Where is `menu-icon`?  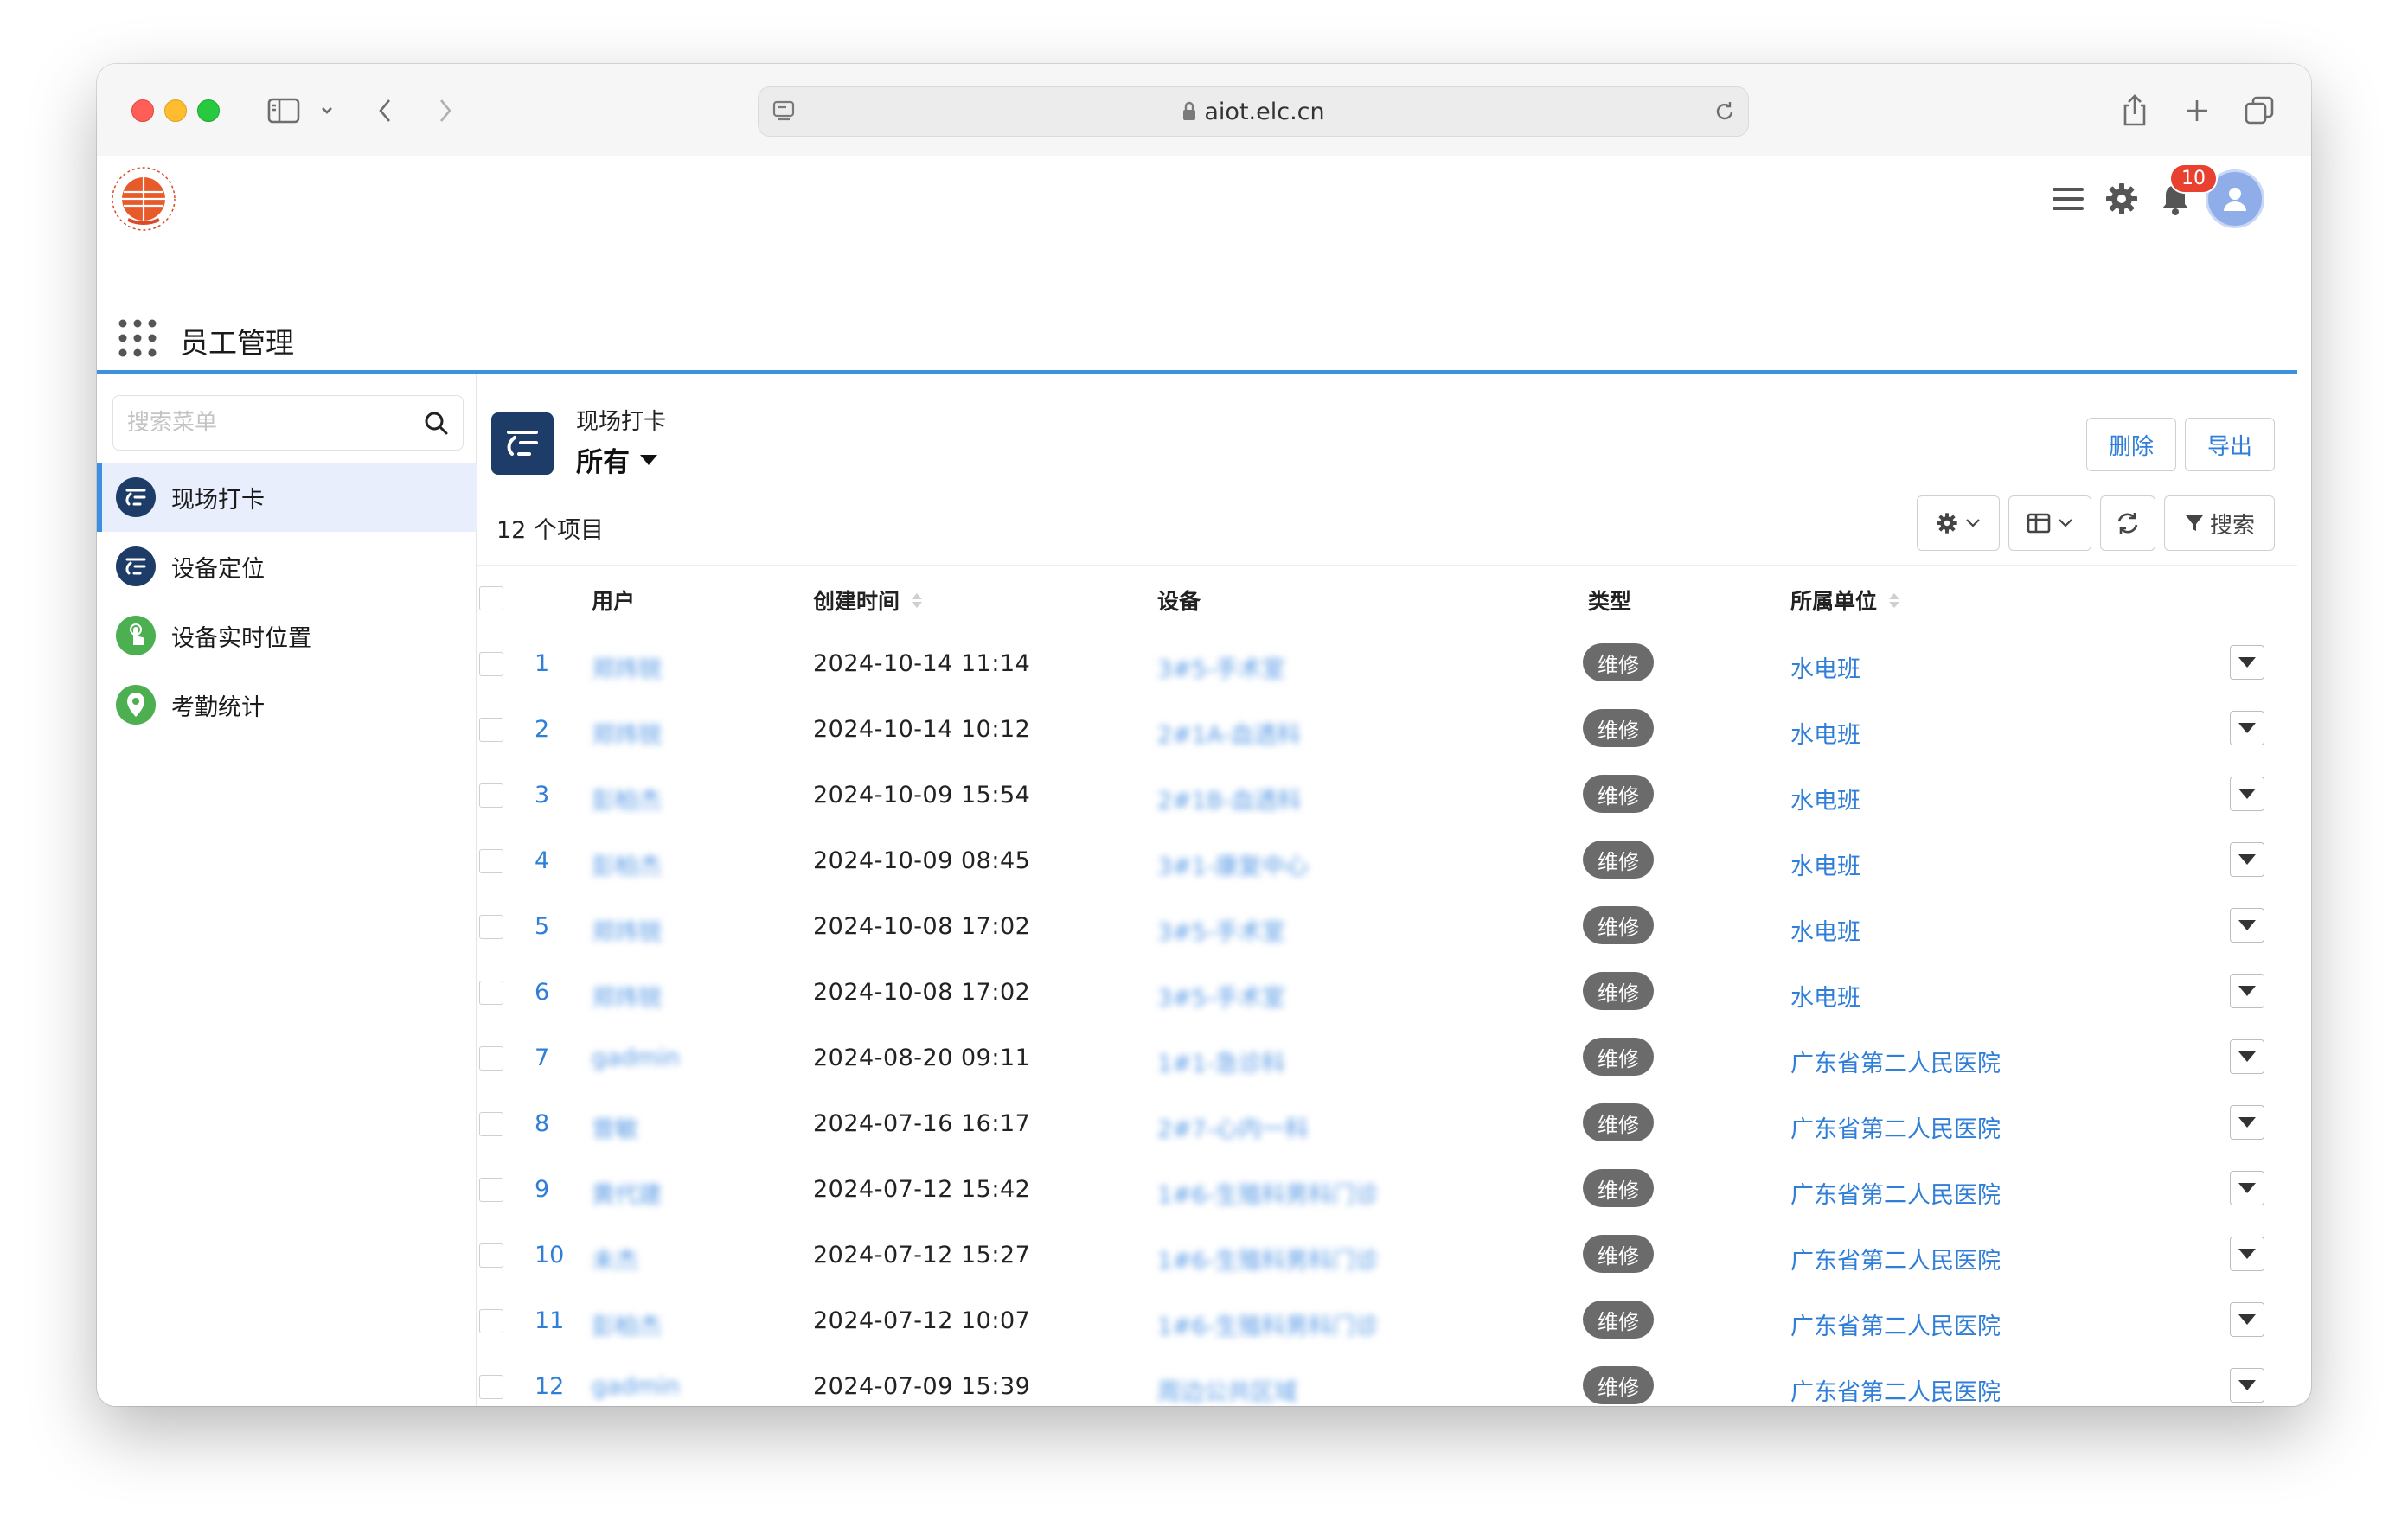
menu-icon is located at coordinates (2068, 199).